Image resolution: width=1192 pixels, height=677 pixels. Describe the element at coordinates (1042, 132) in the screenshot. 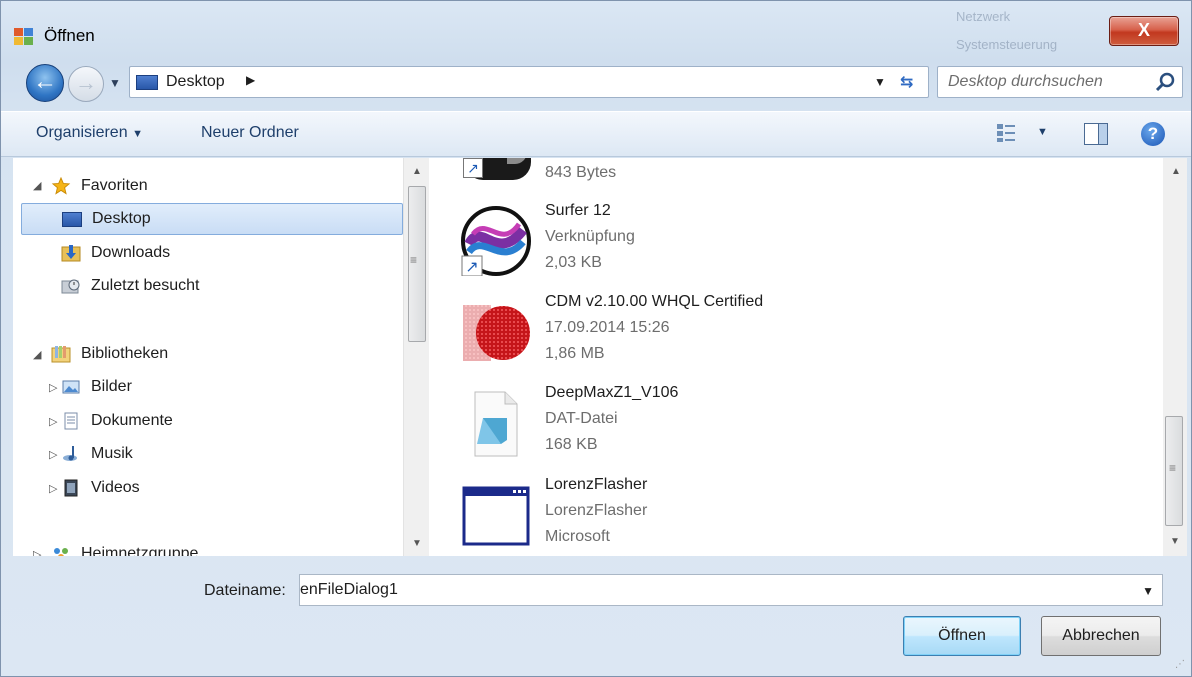

I see `view-options-dropdown-icon: ▼` at that location.